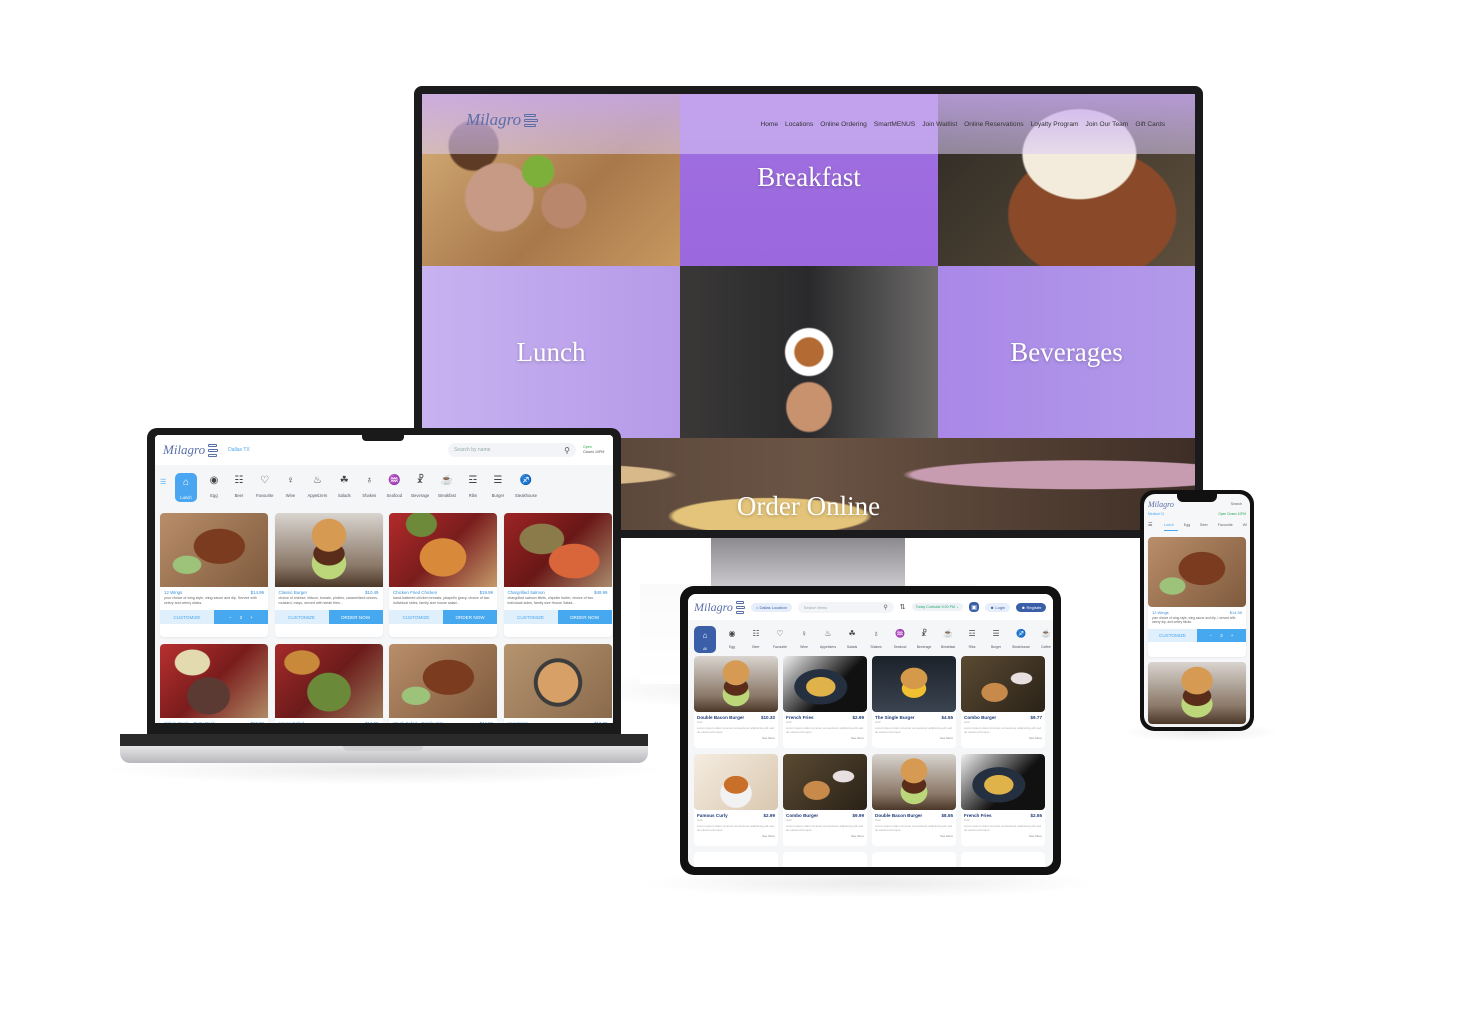  I want to click on category-seafood: ♒ Seafood, so click(394, 486).